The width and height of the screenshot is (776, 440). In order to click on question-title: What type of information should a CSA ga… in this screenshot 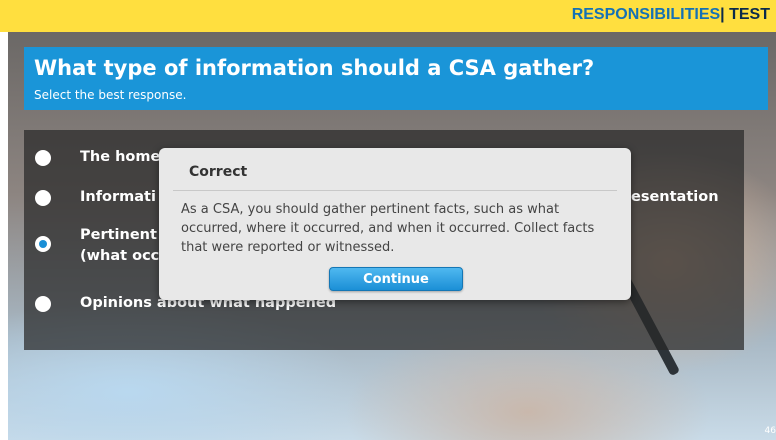, I will do `click(314, 68)`.